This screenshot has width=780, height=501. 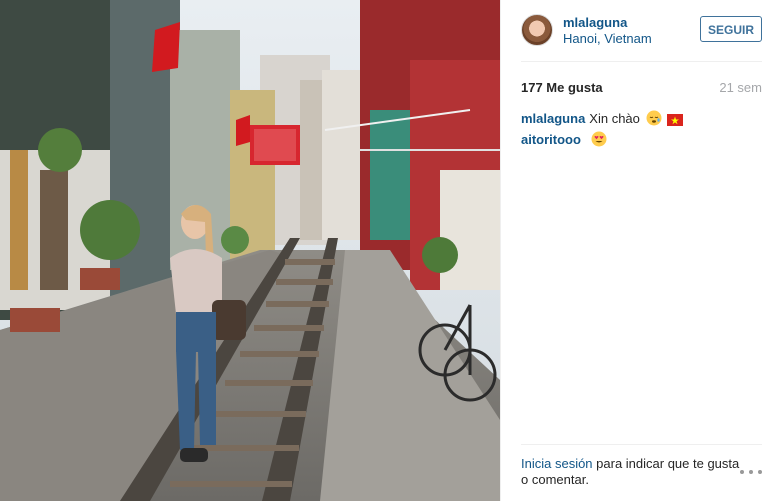 What do you see at coordinates (607, 39) in the screenshot?
I see `location-link: Hanoi, Vietnam` at bounding box center [607, 39].